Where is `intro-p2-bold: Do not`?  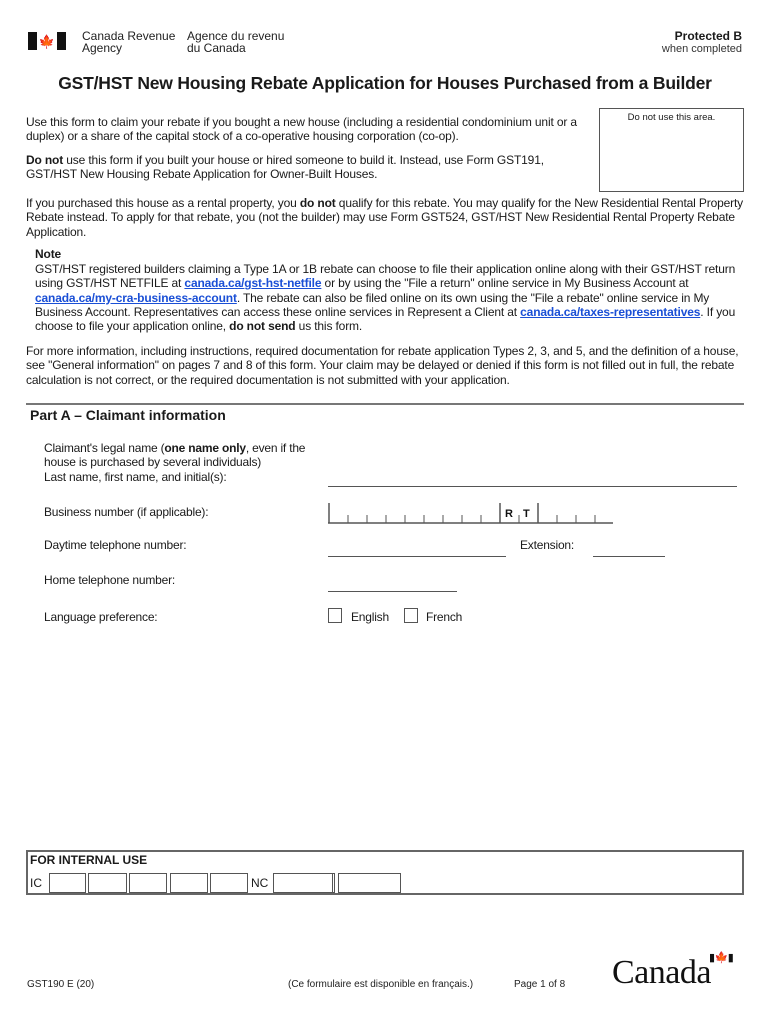
intro-p2-bold: Do not is located at coordinates (45, 160).